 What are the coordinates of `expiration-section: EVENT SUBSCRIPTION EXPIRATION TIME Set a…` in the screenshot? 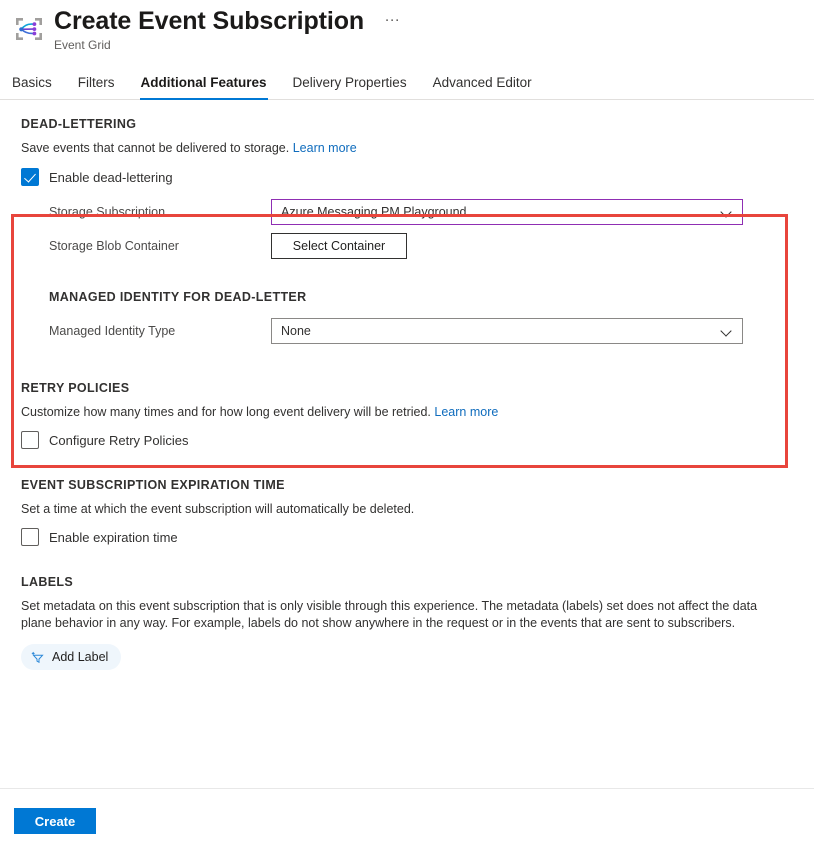 It's located at (407, 511).